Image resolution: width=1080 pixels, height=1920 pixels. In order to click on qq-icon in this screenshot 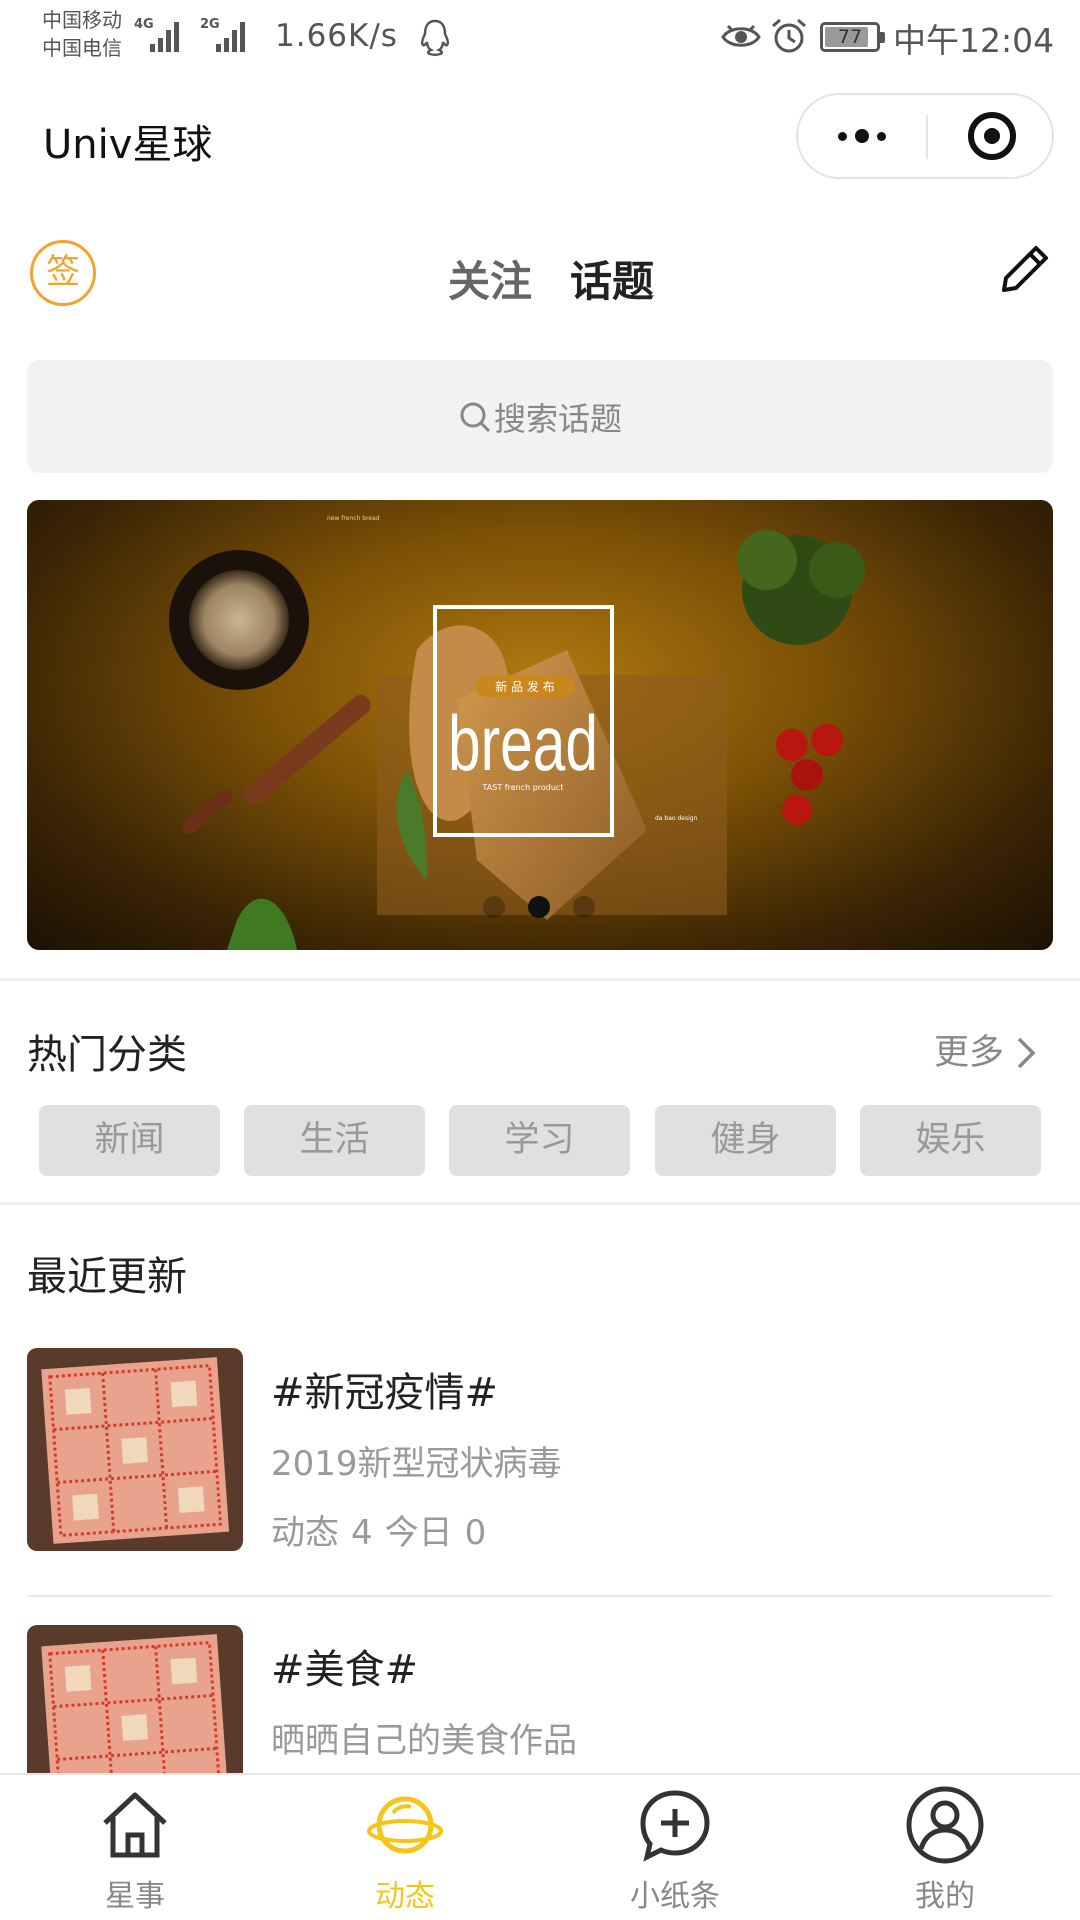, I will do `click(435, 37)`.